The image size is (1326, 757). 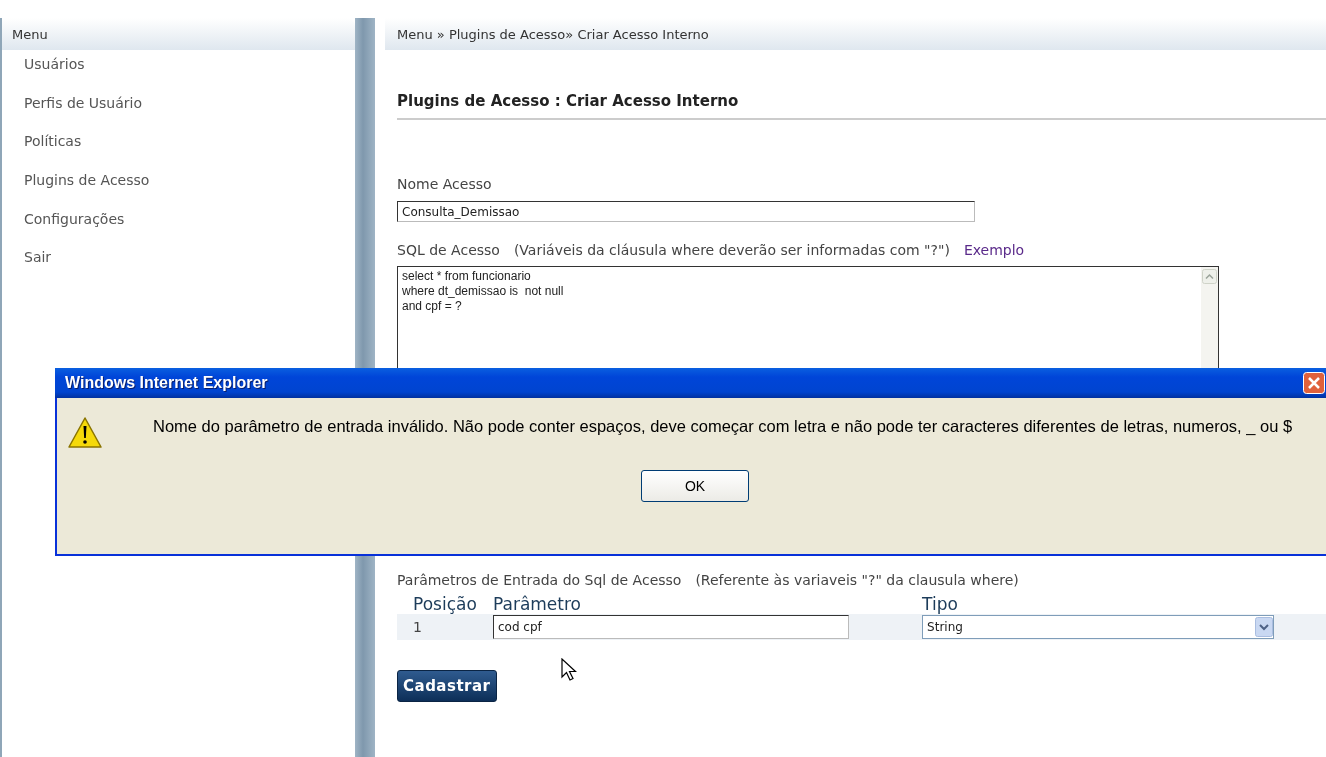 What do you see at coordinates (448, 250) in the screenshot?
I see `field-label: SQL de Acesso` at bounding box center [448, 250].